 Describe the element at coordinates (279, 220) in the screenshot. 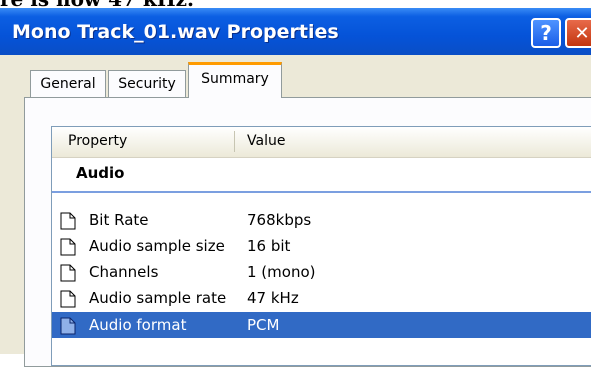

I see `property-value: 768kbps` at that location.